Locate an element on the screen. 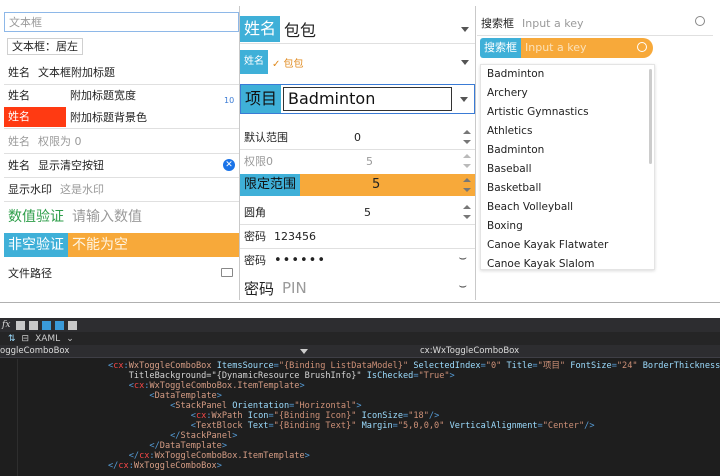 The image size is (720, 476). fx-label: fx is located at coordinates (6, 325).